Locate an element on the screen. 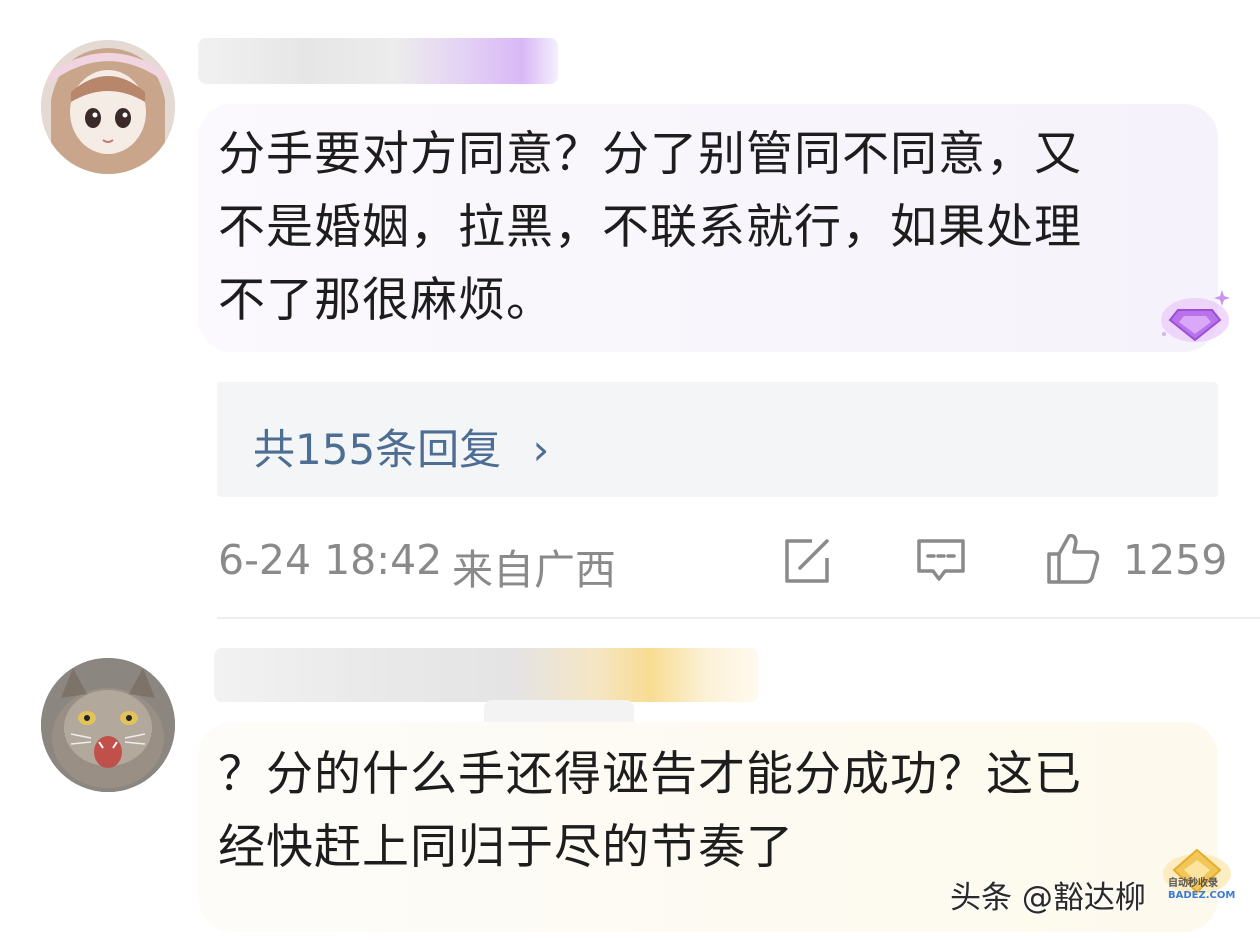 The height and width of the screenshot is (940, 1260). doll-avatar-image is located at coordinates (108, 107).